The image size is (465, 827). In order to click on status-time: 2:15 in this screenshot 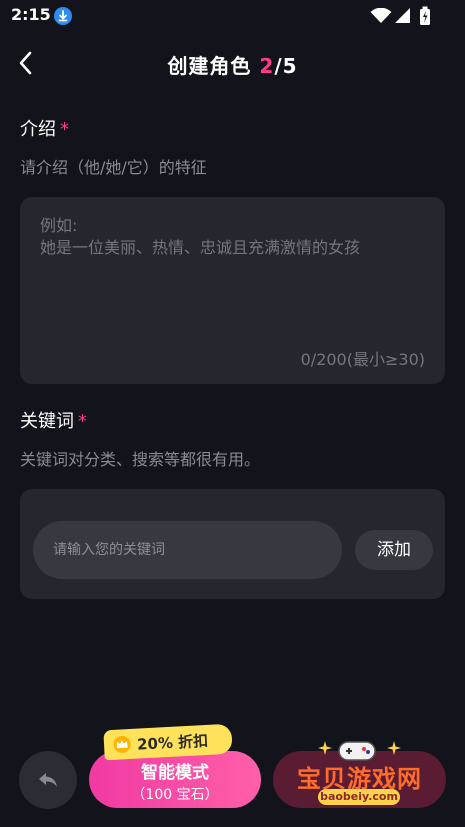, I will do `click(31, 14)`.